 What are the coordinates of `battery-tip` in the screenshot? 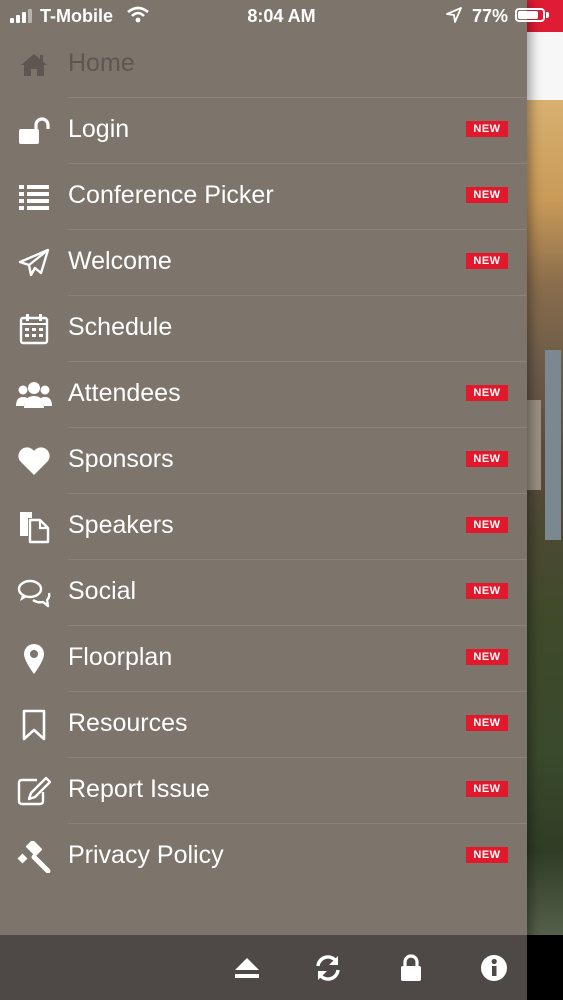 It's located at (547, 15).